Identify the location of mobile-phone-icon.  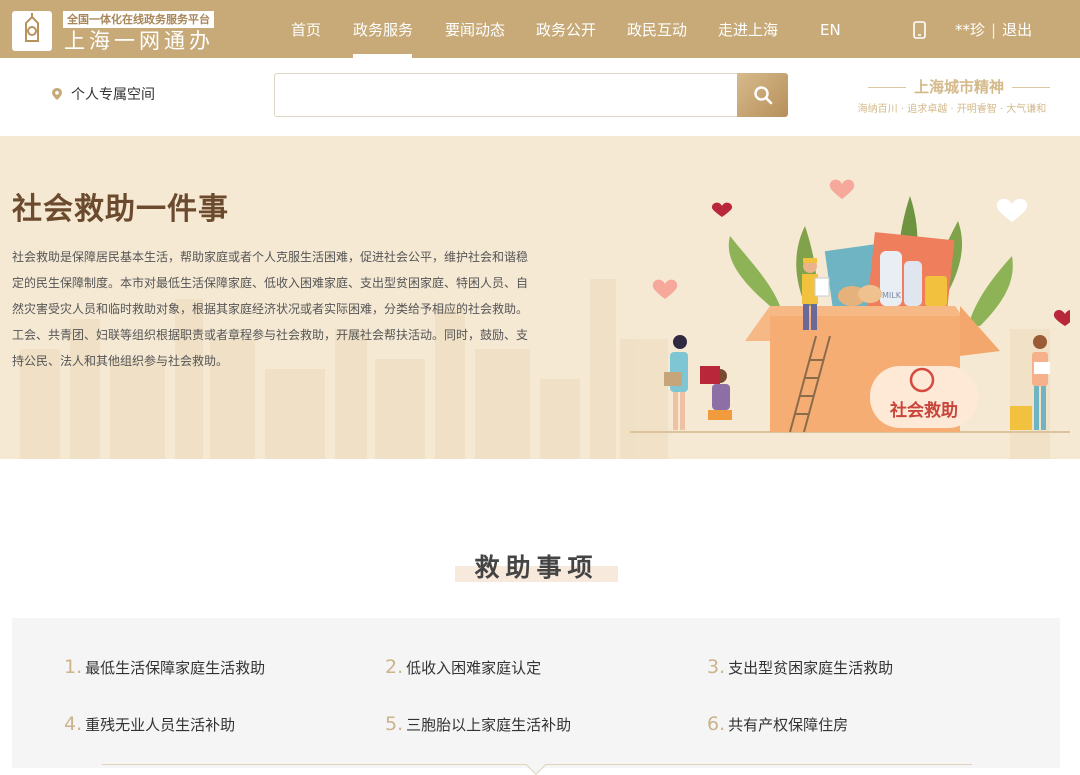
(919, 32).